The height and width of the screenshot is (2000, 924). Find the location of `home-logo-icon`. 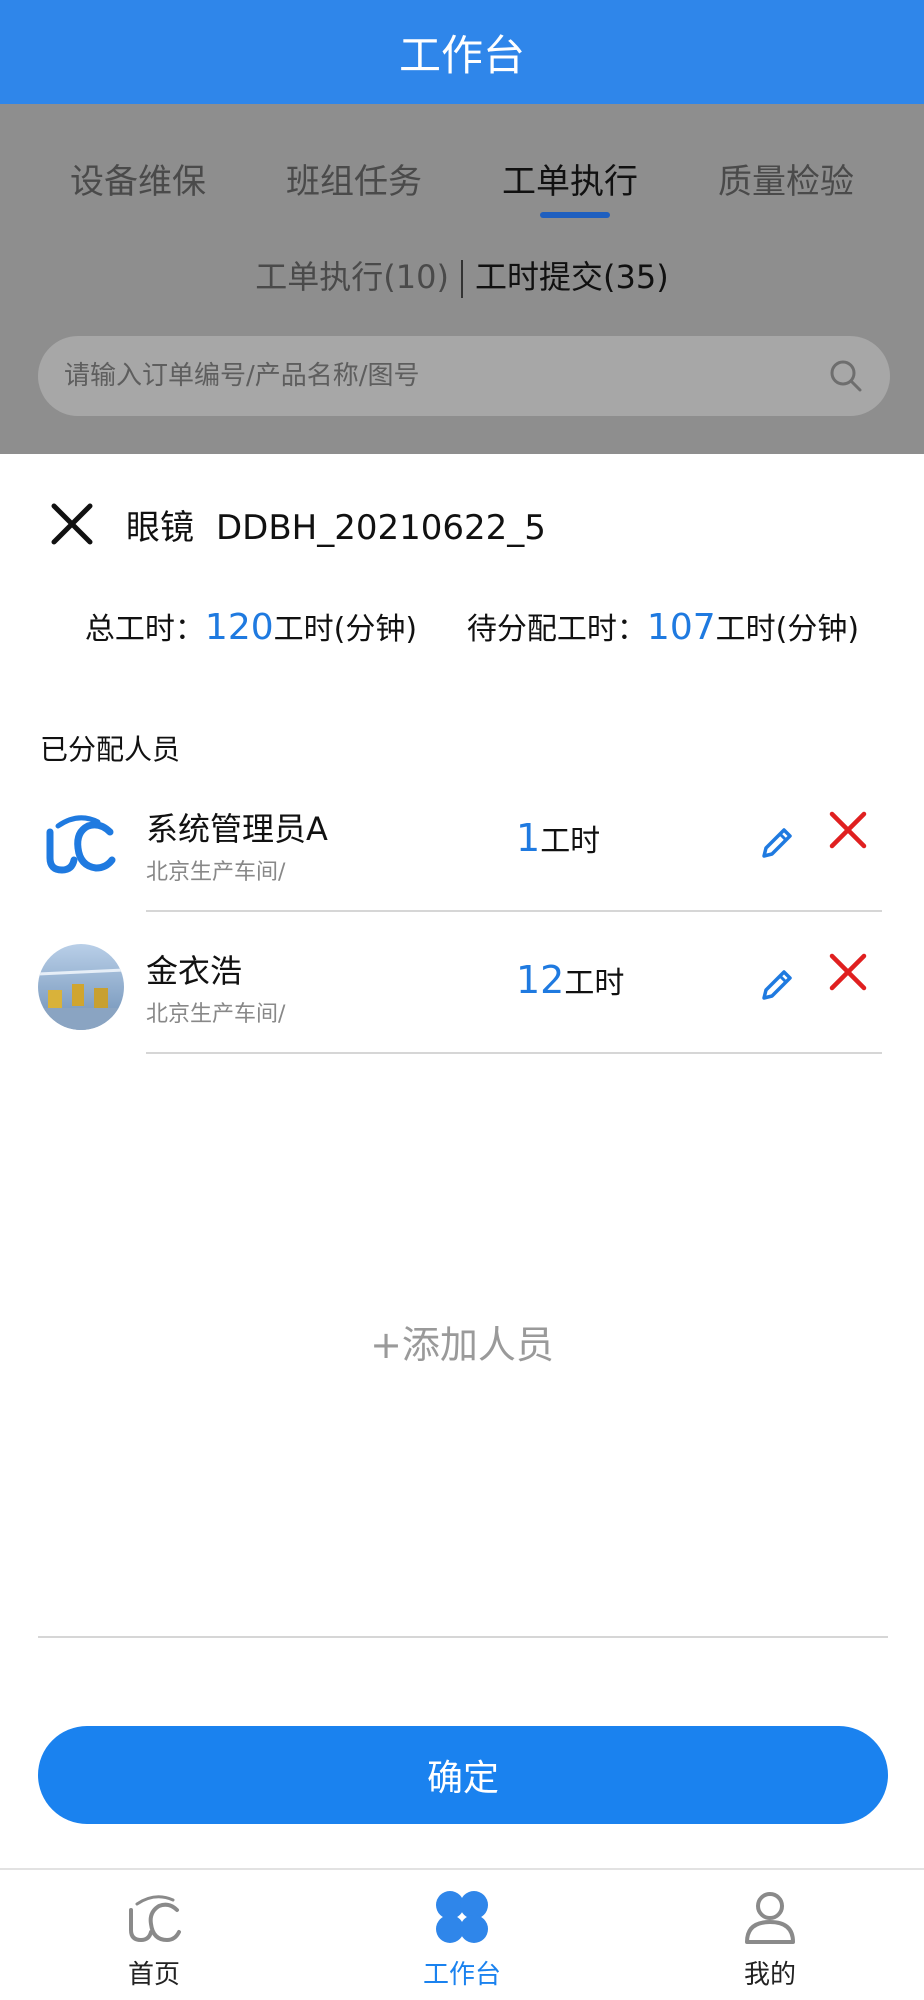

home-logo-icon is located at coordinates (155, 1919).